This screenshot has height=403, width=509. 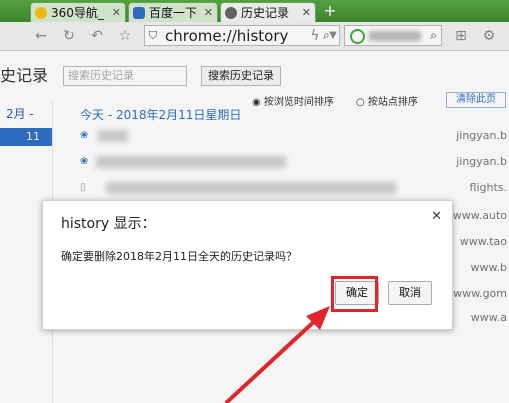 I want to click on annotation-arrow, so click(x=277, y=354).